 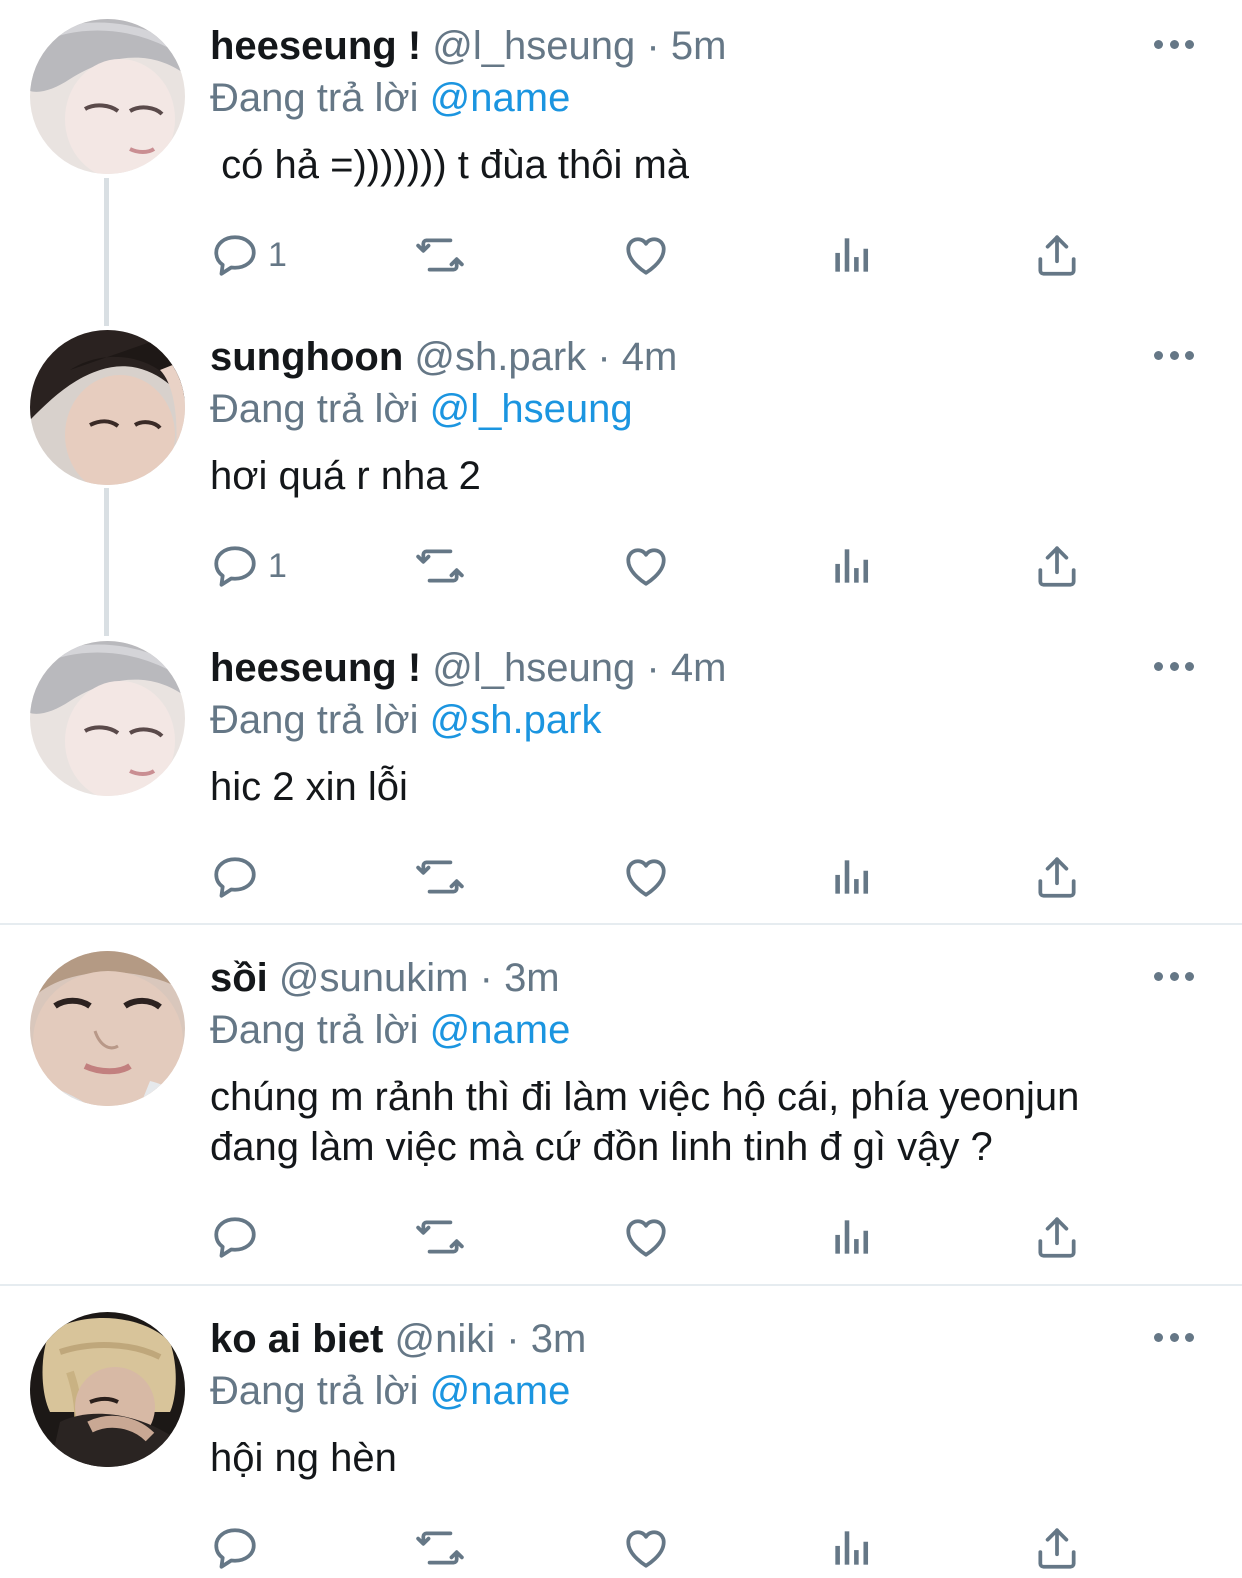 I want to click on avatar-gray-hair-image, so click(x=107, y=718).